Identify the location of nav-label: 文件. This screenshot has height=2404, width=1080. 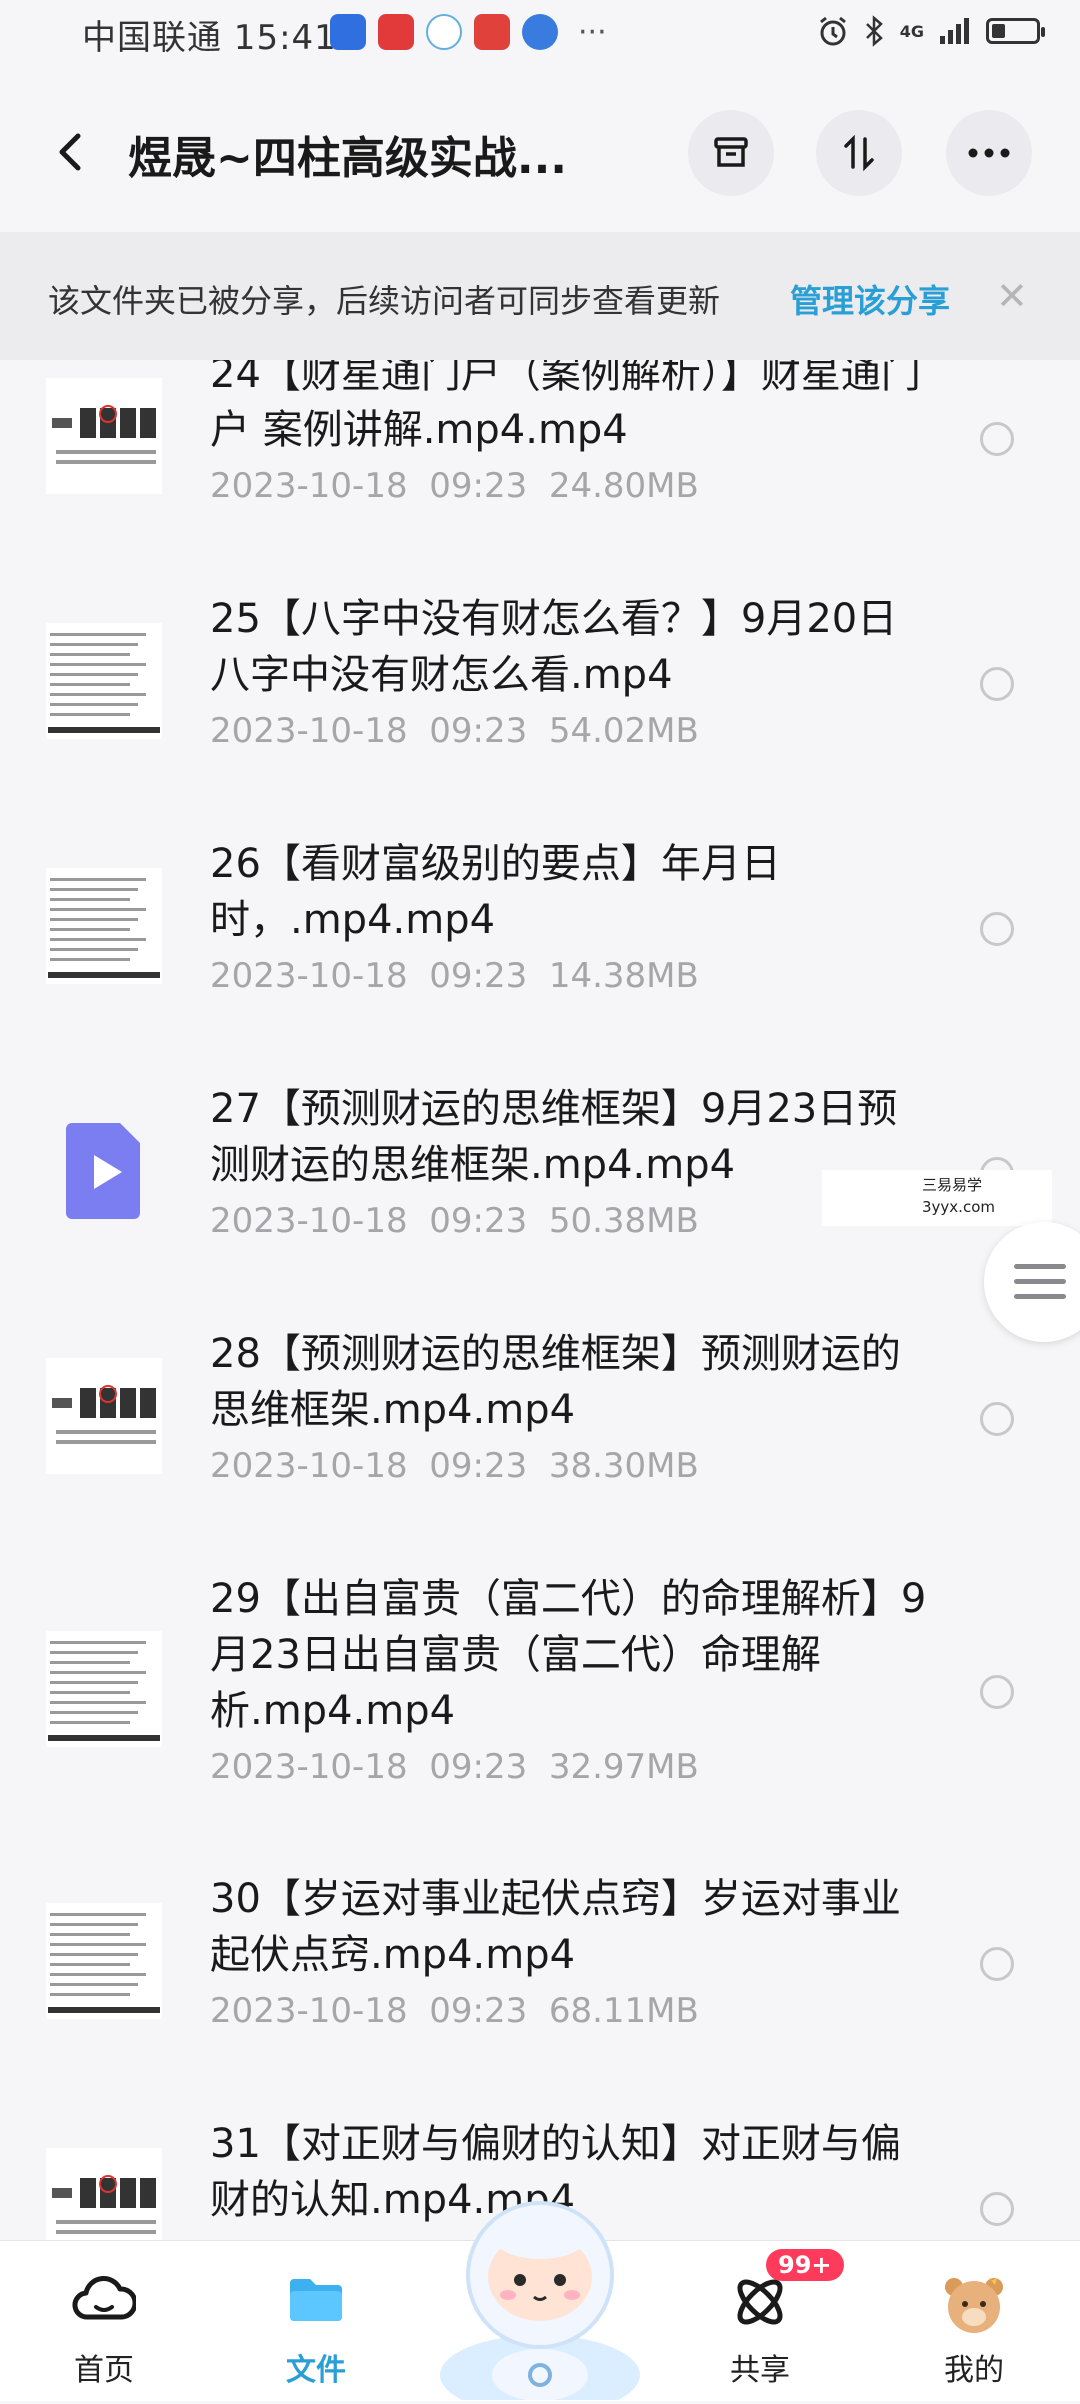
(316, 2370).